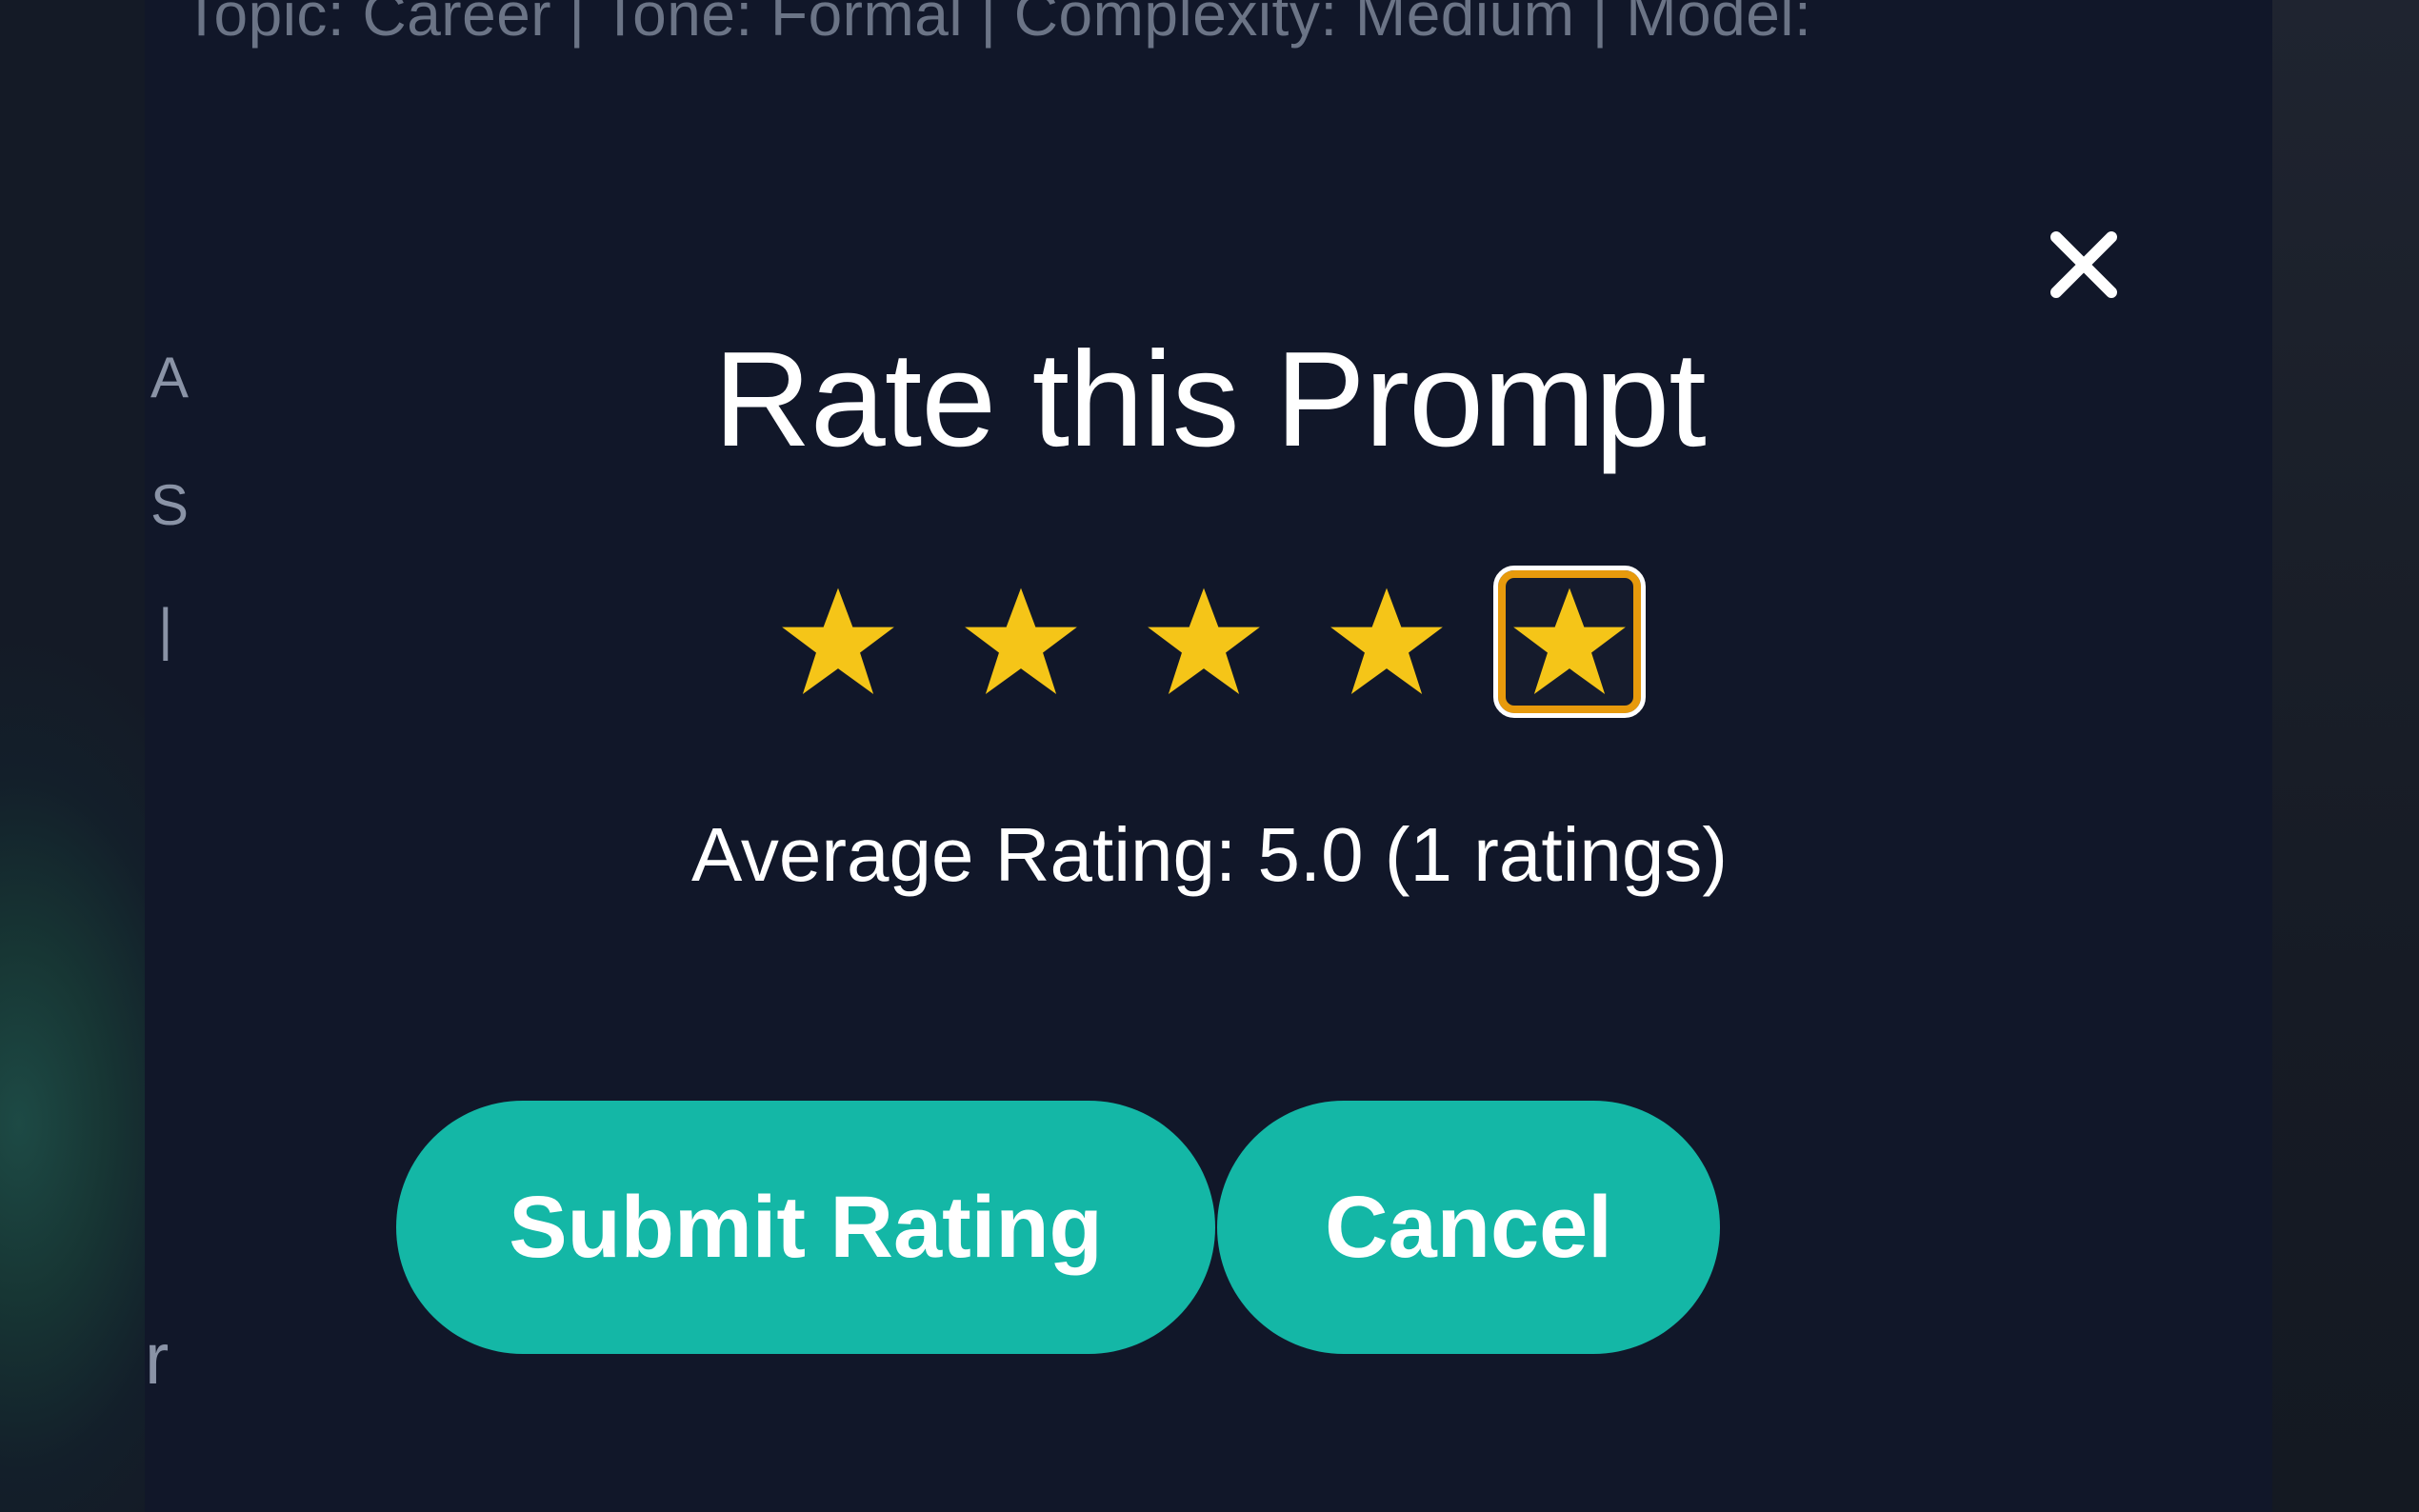 Image resolution: width=2419 pixels, height=1512 pixels. What do you see at coordinates (805, 1227) in the screenshot?
I see `submit-rating-button: Submit Rating` at bounding box center [805, 1227].